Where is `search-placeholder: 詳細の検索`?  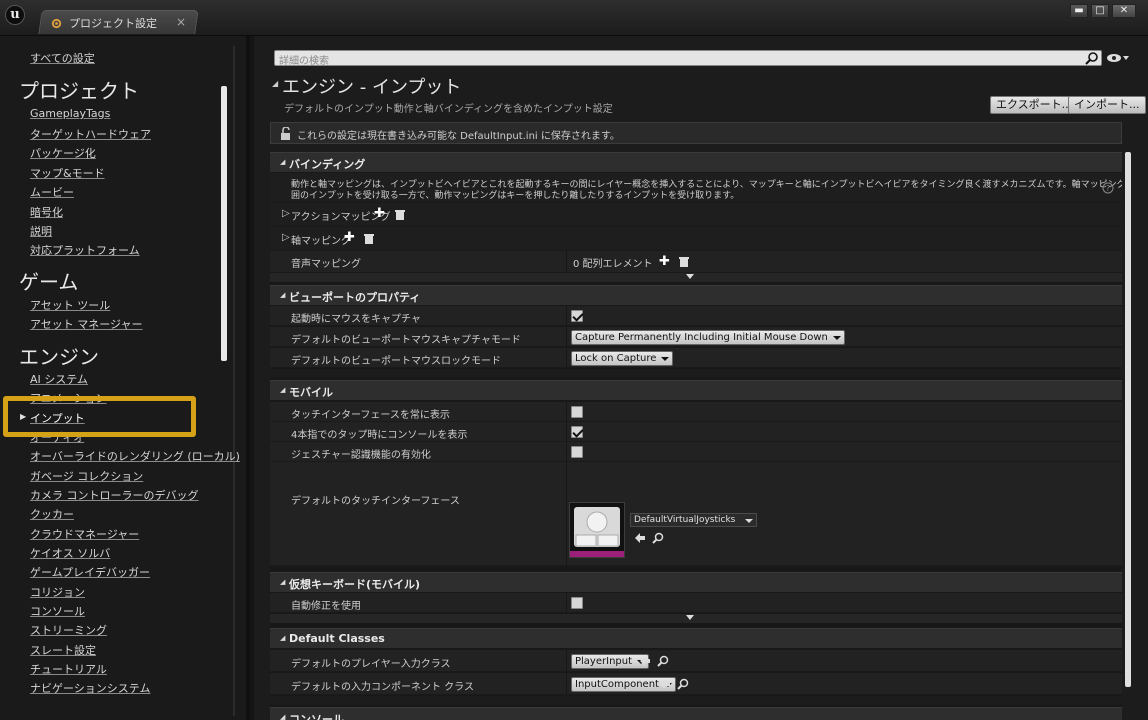
search-placeholder: 詳細の検索 is located at coordinates (304, 61).